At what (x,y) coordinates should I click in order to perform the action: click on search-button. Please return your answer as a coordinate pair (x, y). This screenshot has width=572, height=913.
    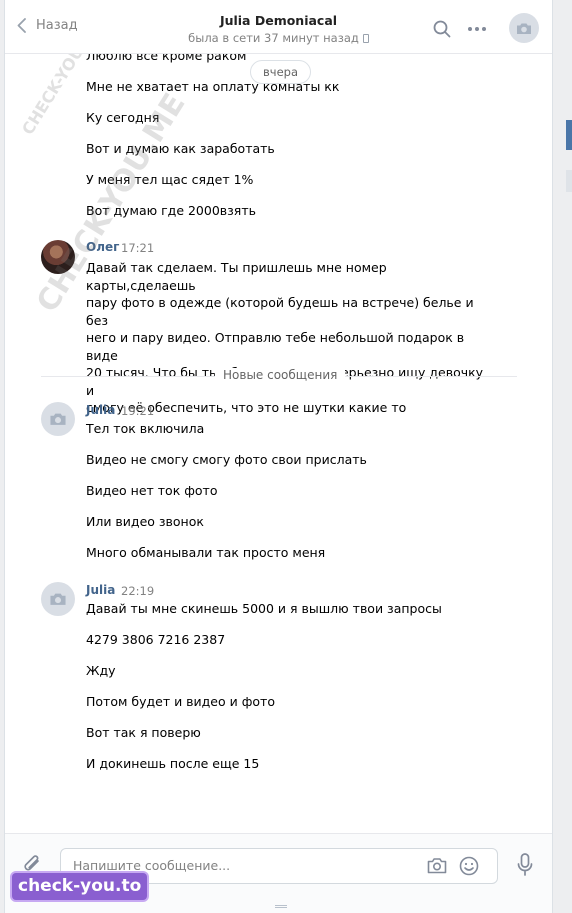
    Looking at the image, I should click on (442, 30).